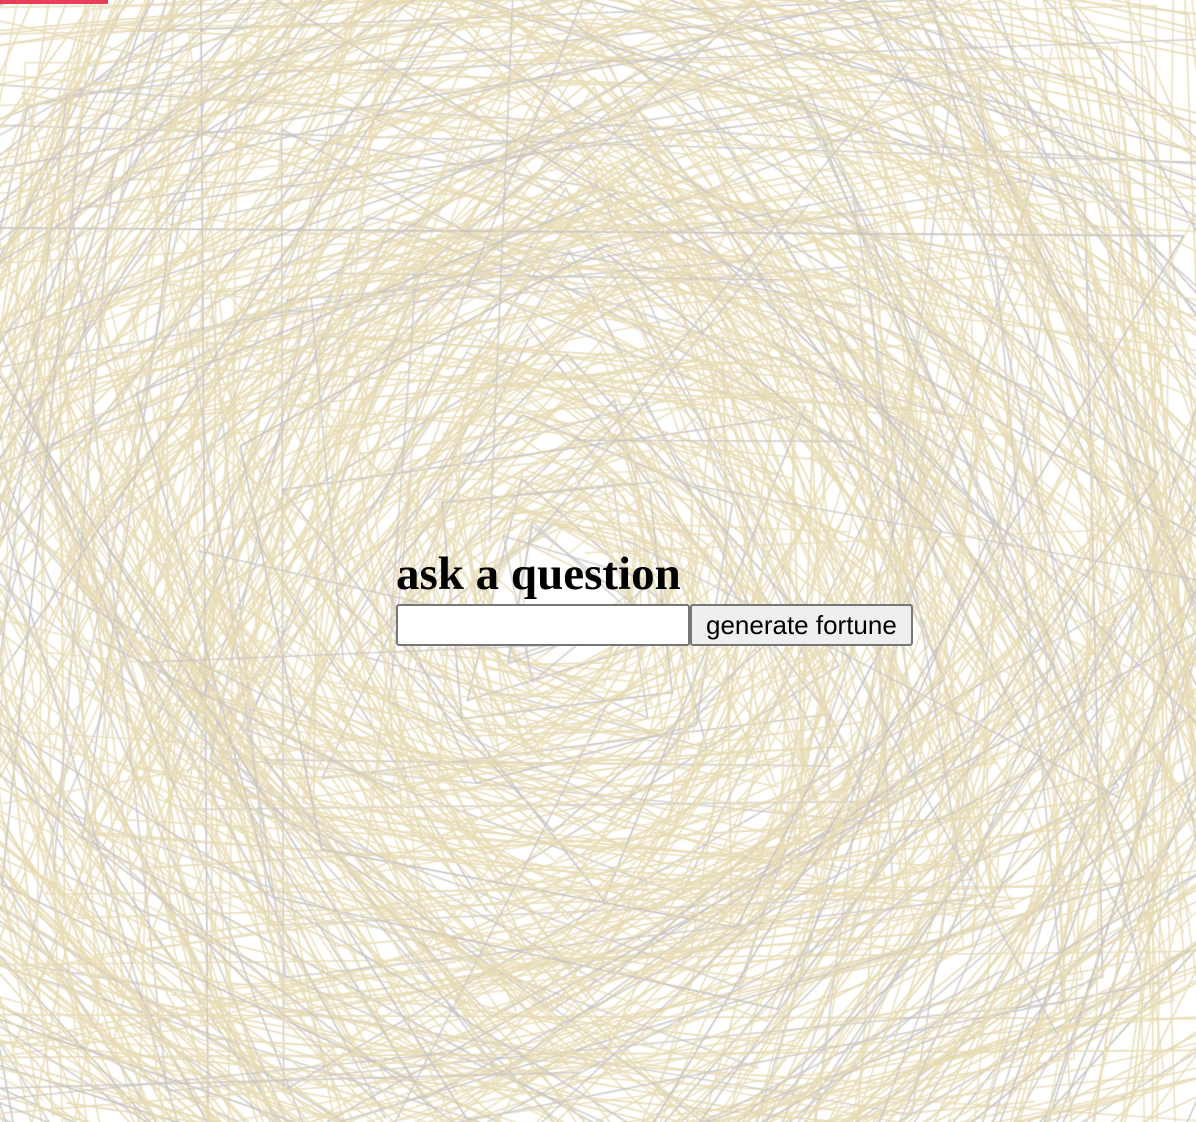 The image size is (1196, 1122). Describe the element at coordinates (543, 625) in the screenshot. I see `question-input` at that location.